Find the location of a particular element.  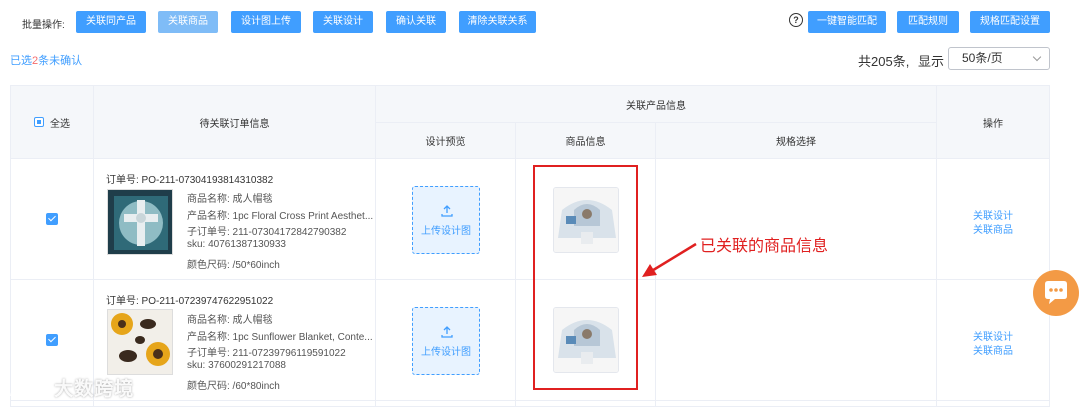

watermark-logo: 大数跨境 is located at coordinates (71, 388).